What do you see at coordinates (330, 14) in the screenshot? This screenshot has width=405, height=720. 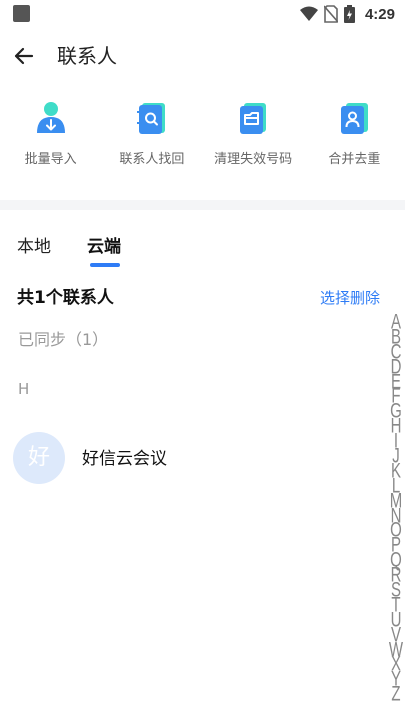 I see `no-sim-icon` at bounding box center [330, 14].